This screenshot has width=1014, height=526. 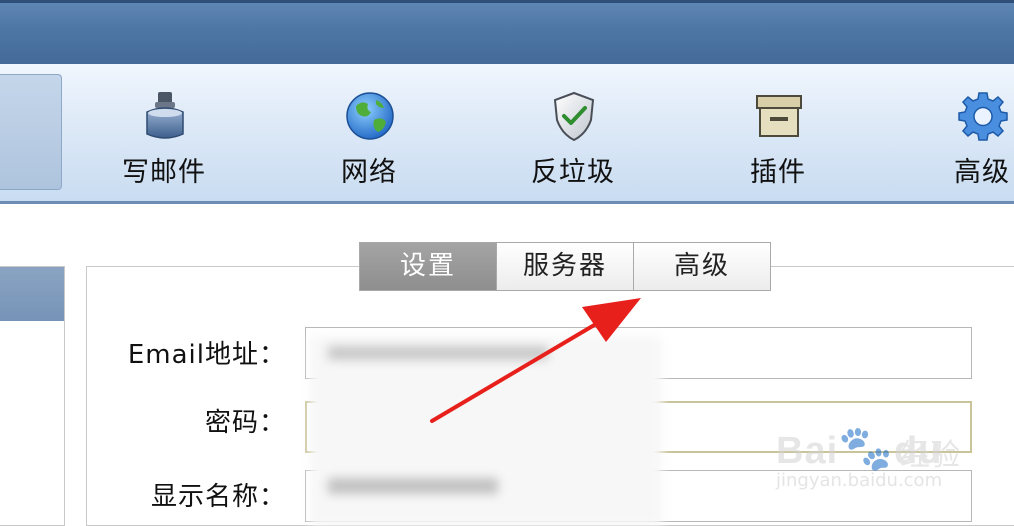 I want to click on write-mail-icon, so click(x=165, y=115).